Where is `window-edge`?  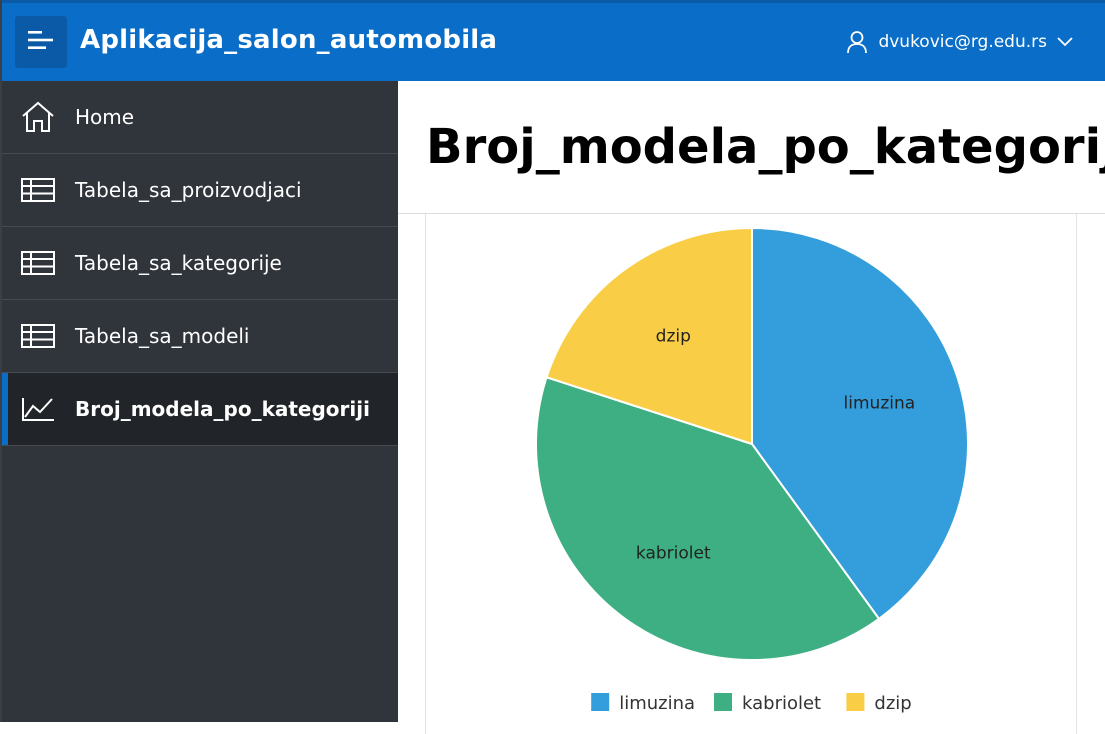
window-edge is located at coordinates (1, 361).